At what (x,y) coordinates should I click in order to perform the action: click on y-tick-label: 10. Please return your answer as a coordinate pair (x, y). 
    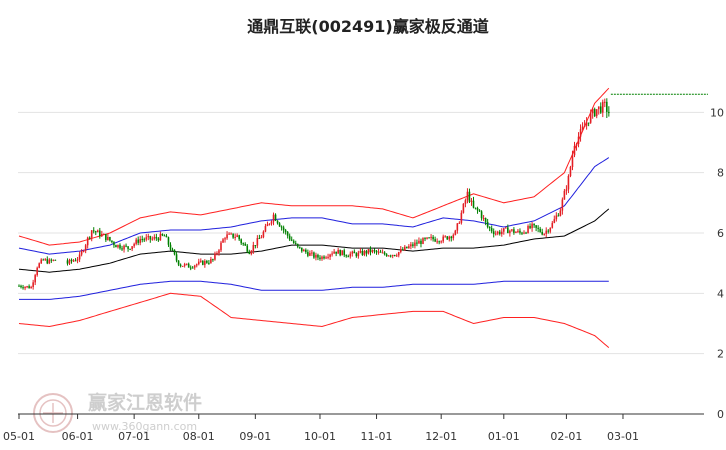
    Looking at the image, I should click on (717, 112).